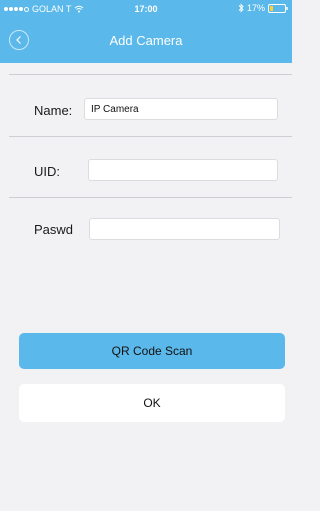 This screenshot has height=511, width=320. I want to click on divider-name, so click(150, 136).